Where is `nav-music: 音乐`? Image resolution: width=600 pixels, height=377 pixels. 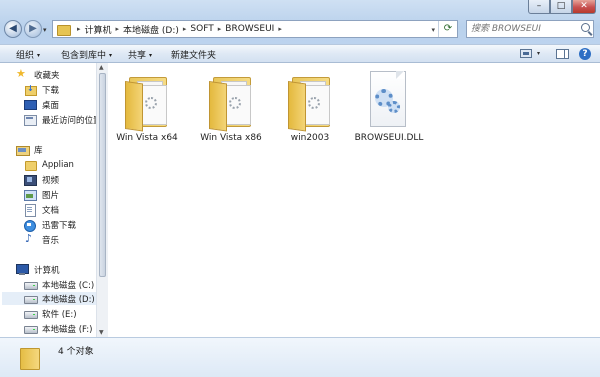 nav-music: 音乐 is located at coordinates (42, 239).